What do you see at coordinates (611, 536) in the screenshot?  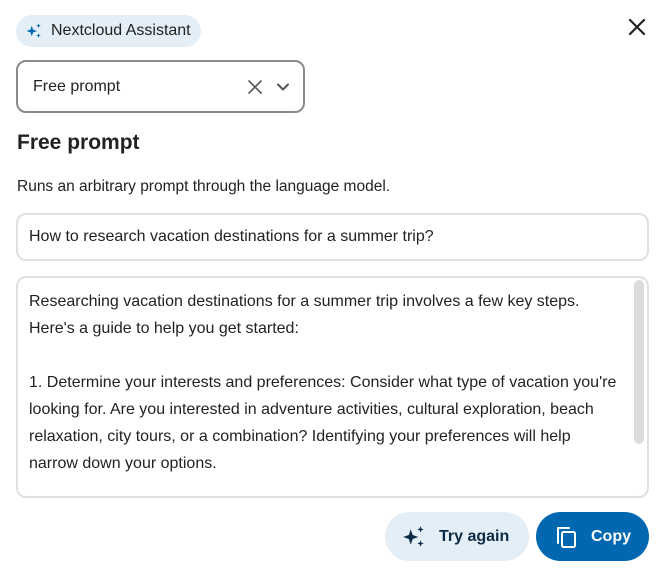 I see `copy-label: Copy` at bounding box center [611, 536].